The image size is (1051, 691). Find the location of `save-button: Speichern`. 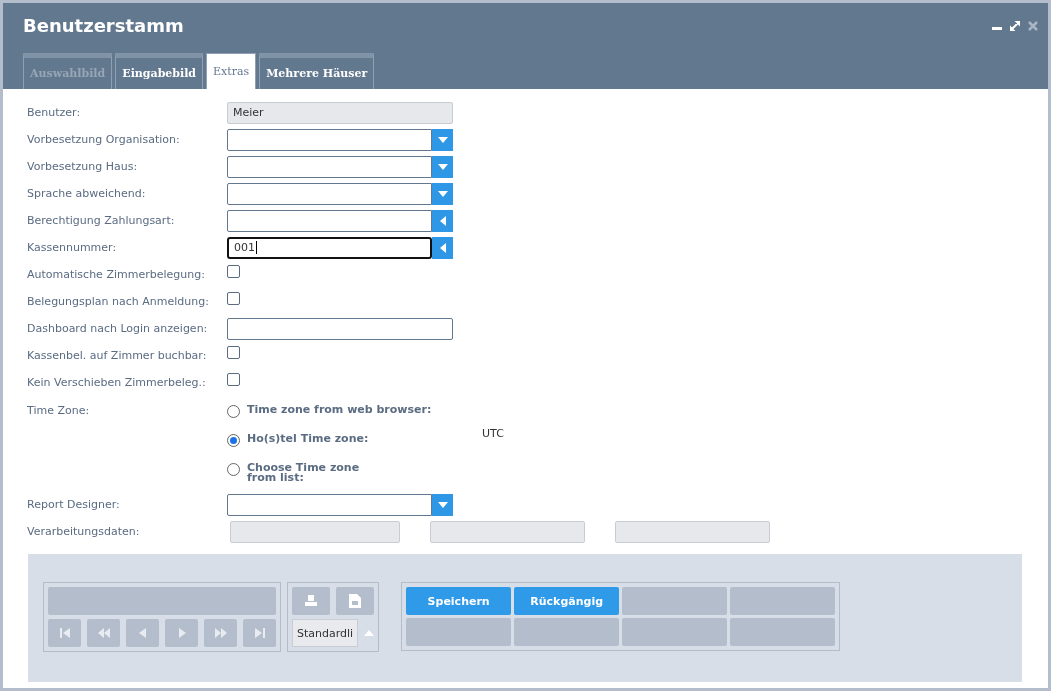

save-button: Speichern is located at coordinates (459, 601).